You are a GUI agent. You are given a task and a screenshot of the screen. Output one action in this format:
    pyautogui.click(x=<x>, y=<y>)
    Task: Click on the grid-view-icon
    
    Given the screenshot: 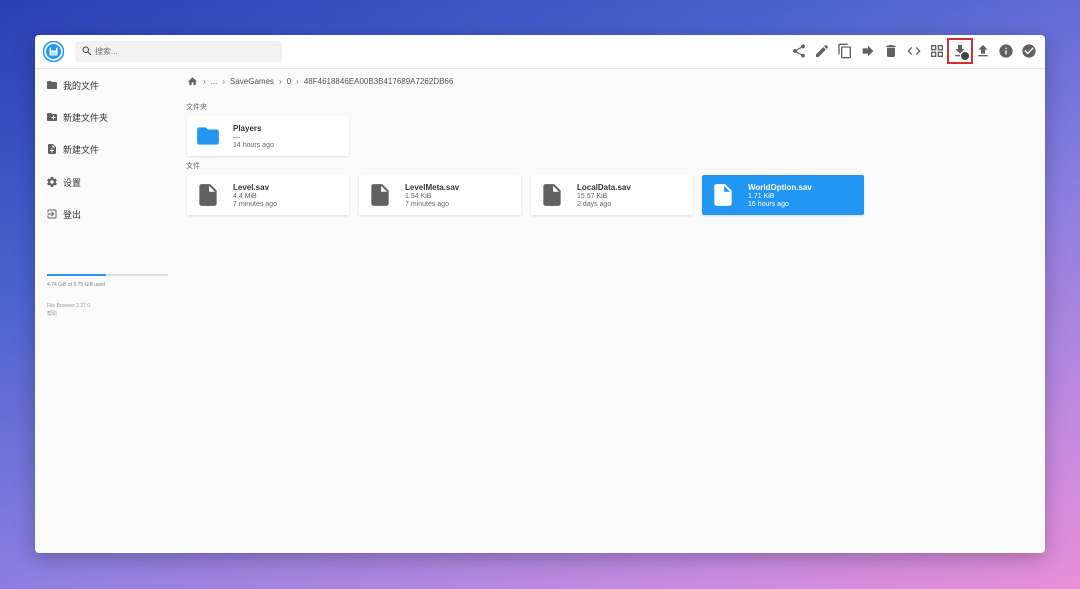 What is the action you would take?
    pyautogui.click(x=937, y=51)
    